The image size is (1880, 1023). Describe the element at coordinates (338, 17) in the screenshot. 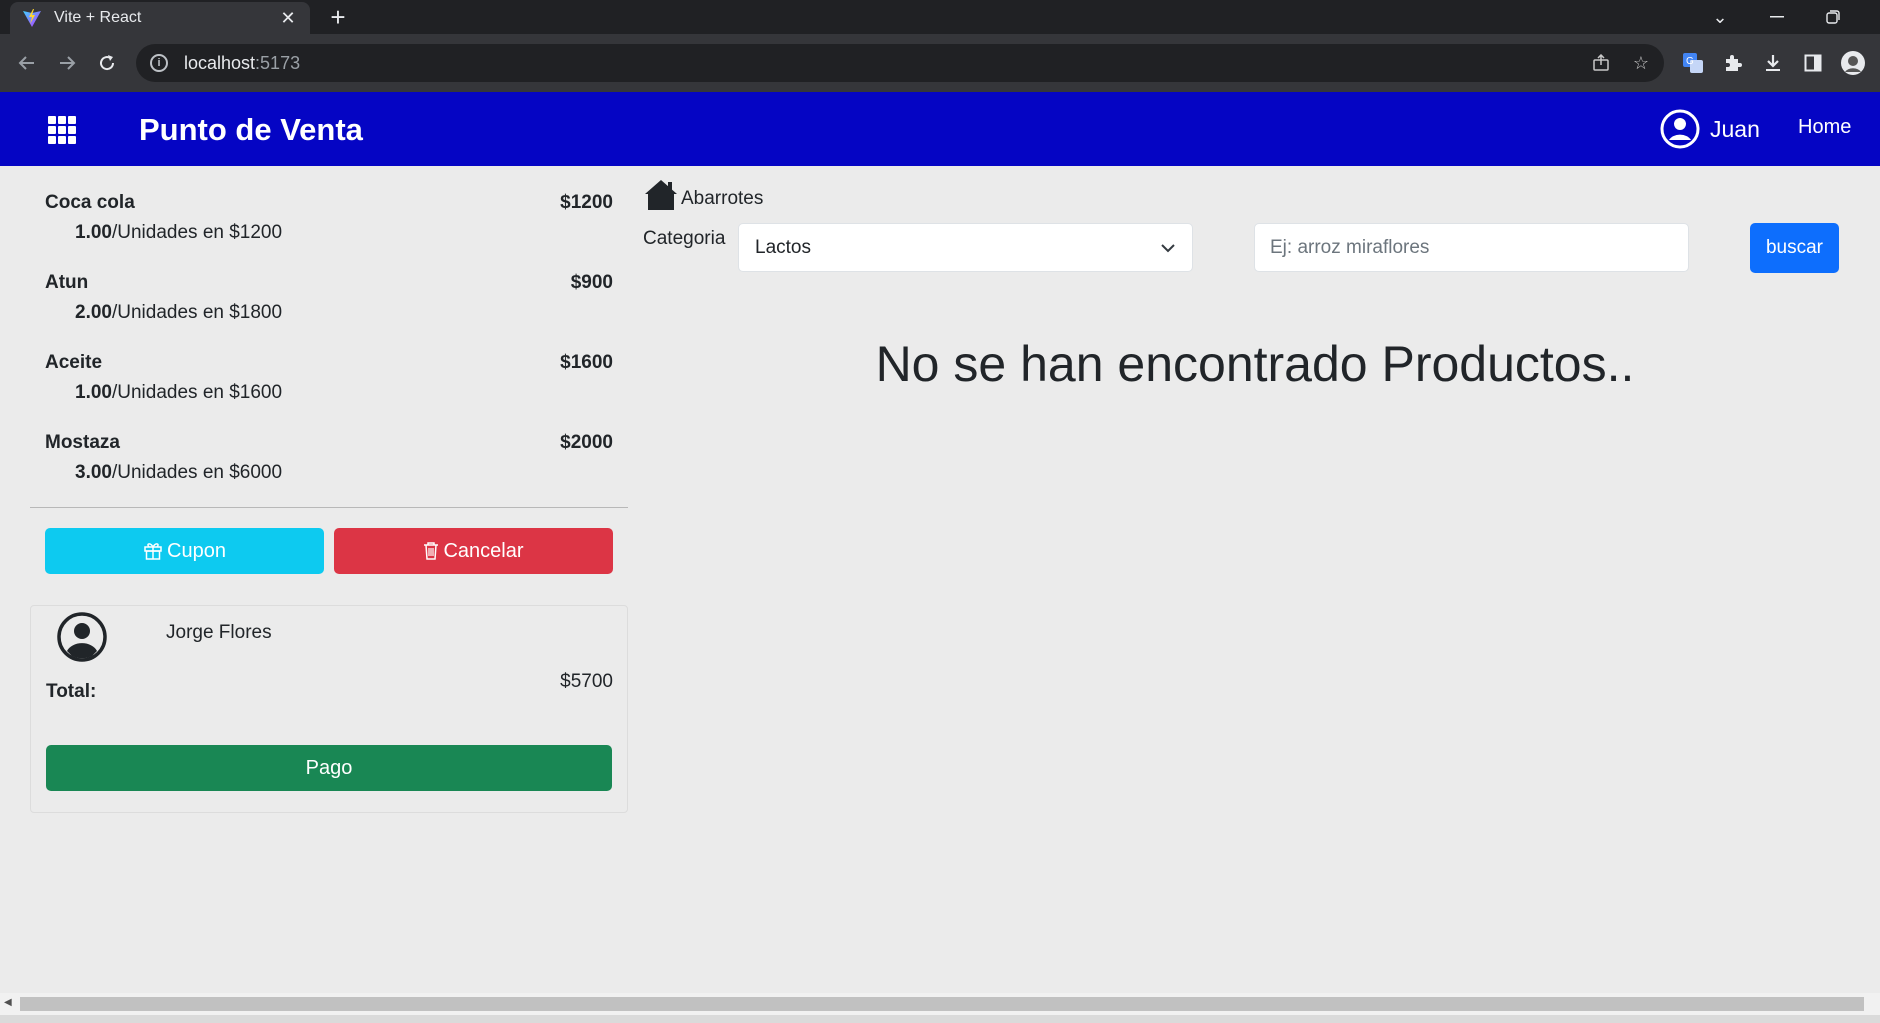

I see `new-tab-button: +` at that location.